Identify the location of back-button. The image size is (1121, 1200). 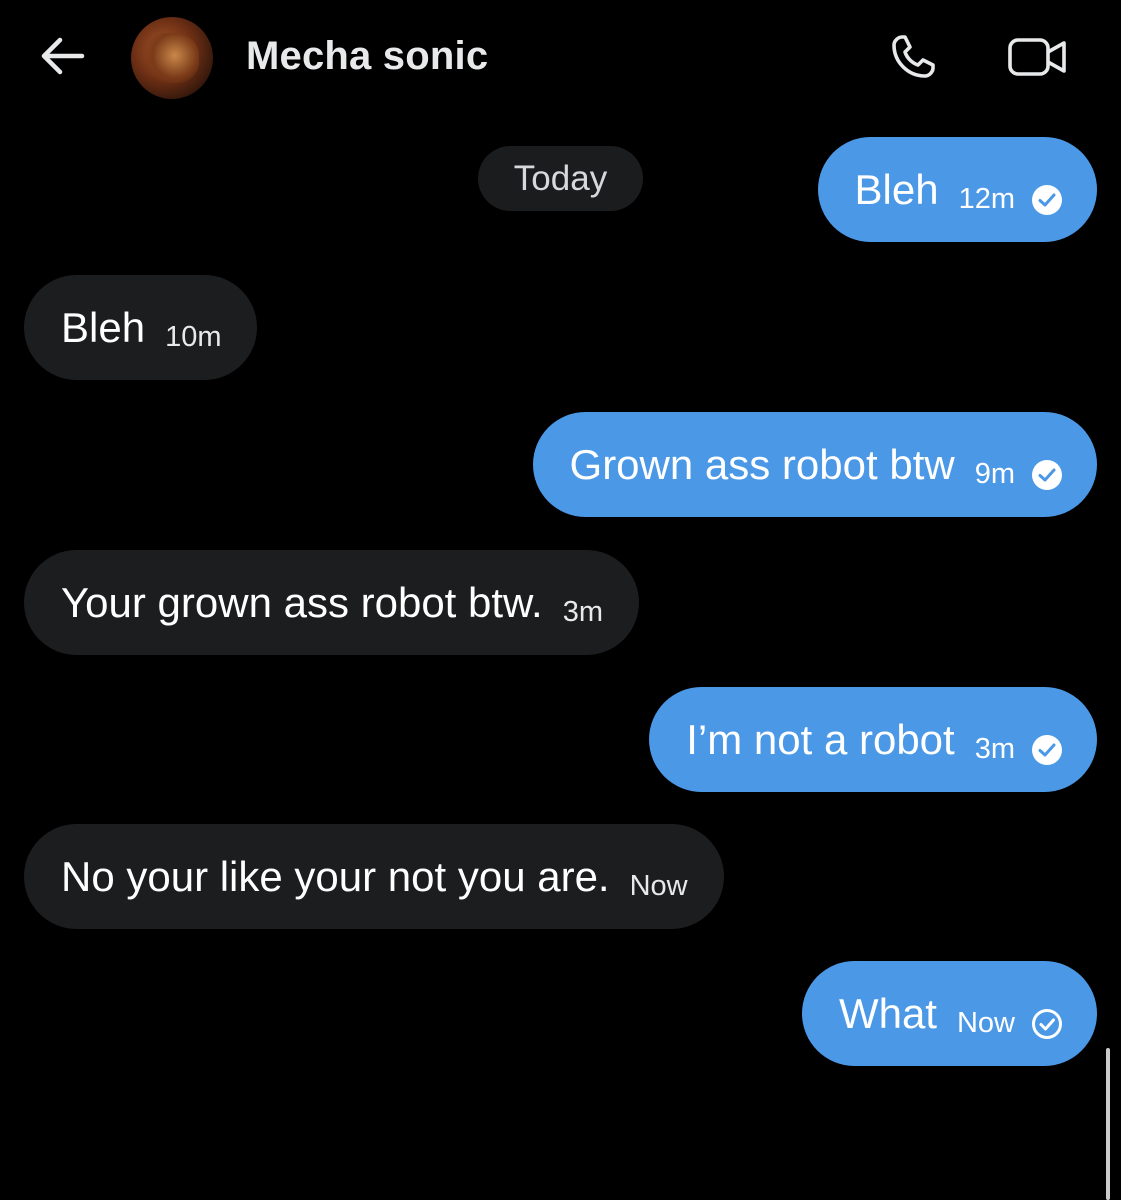
(62, 58).